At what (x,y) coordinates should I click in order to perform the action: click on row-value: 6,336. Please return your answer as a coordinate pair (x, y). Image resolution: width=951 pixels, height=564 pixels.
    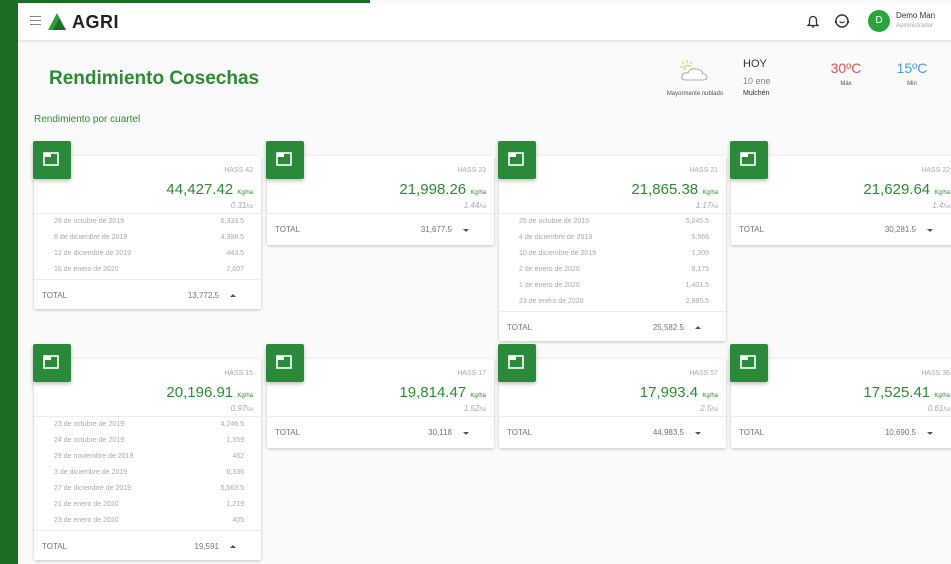
    Looking at the image, I should click on (235, 472).